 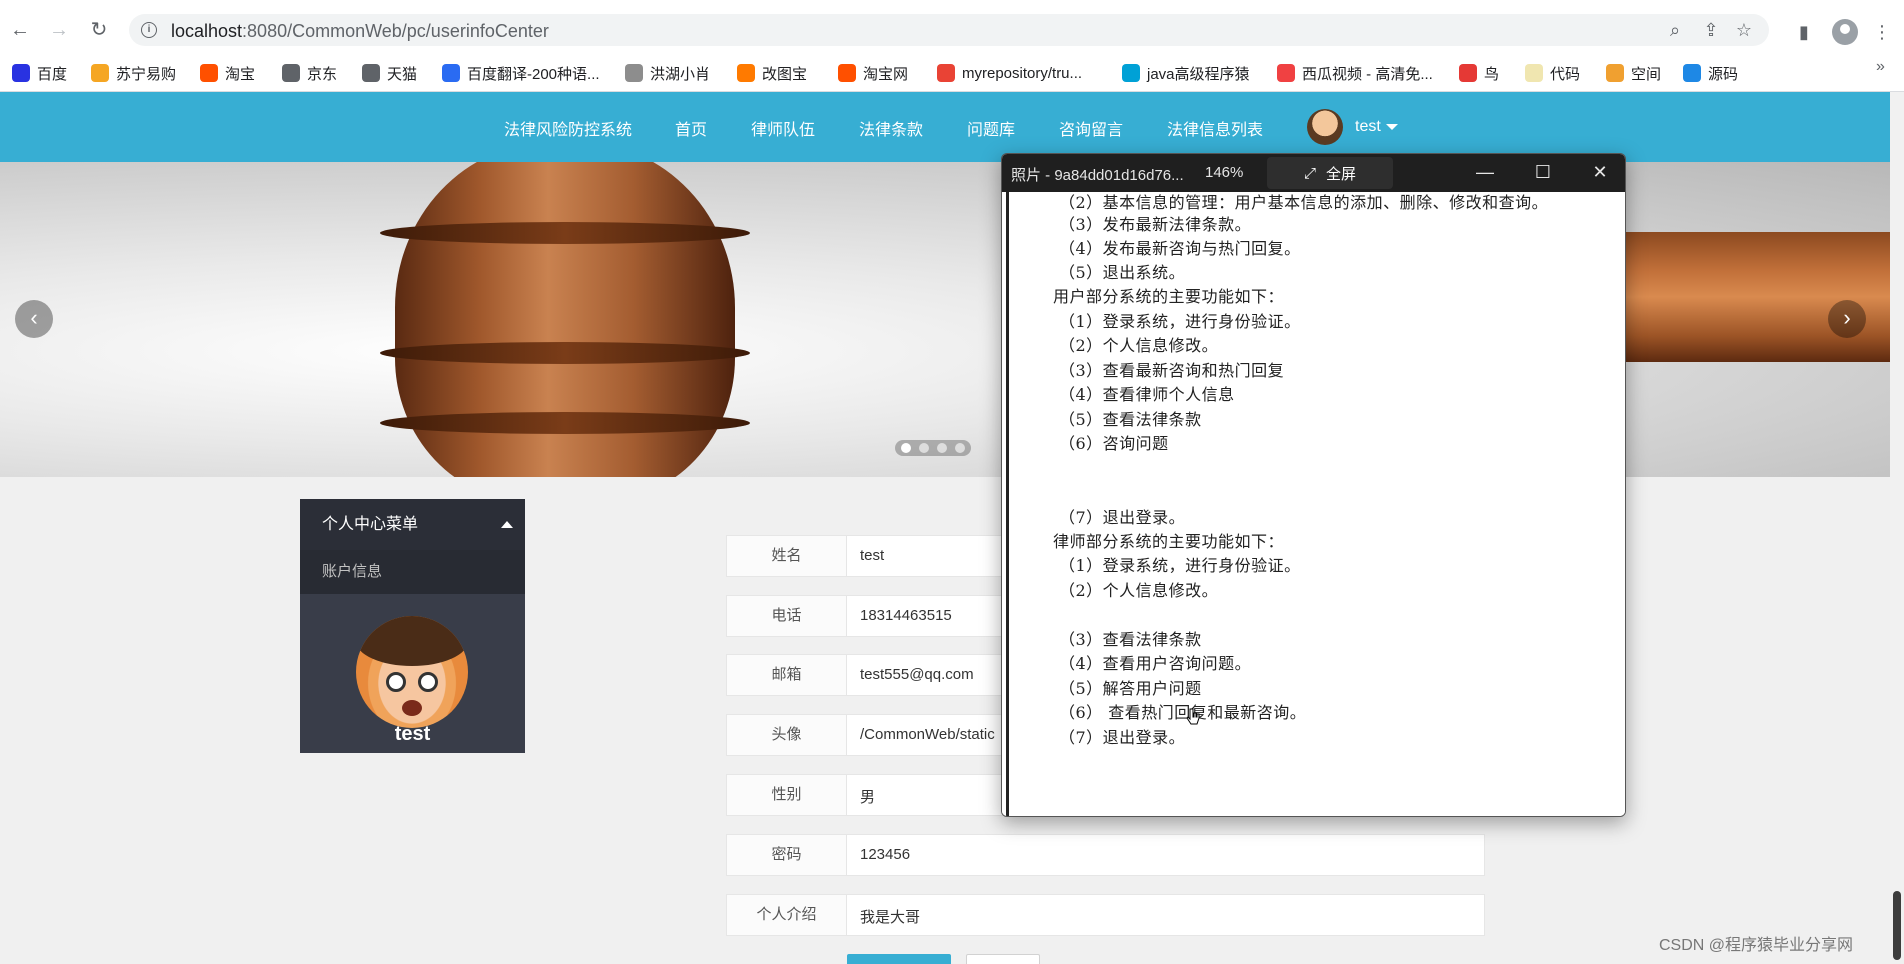 What do you see at coordinates (227, 73) in the screenshot?
I see `bookmark-item: 淘宝` at bounding box center [227, 73].